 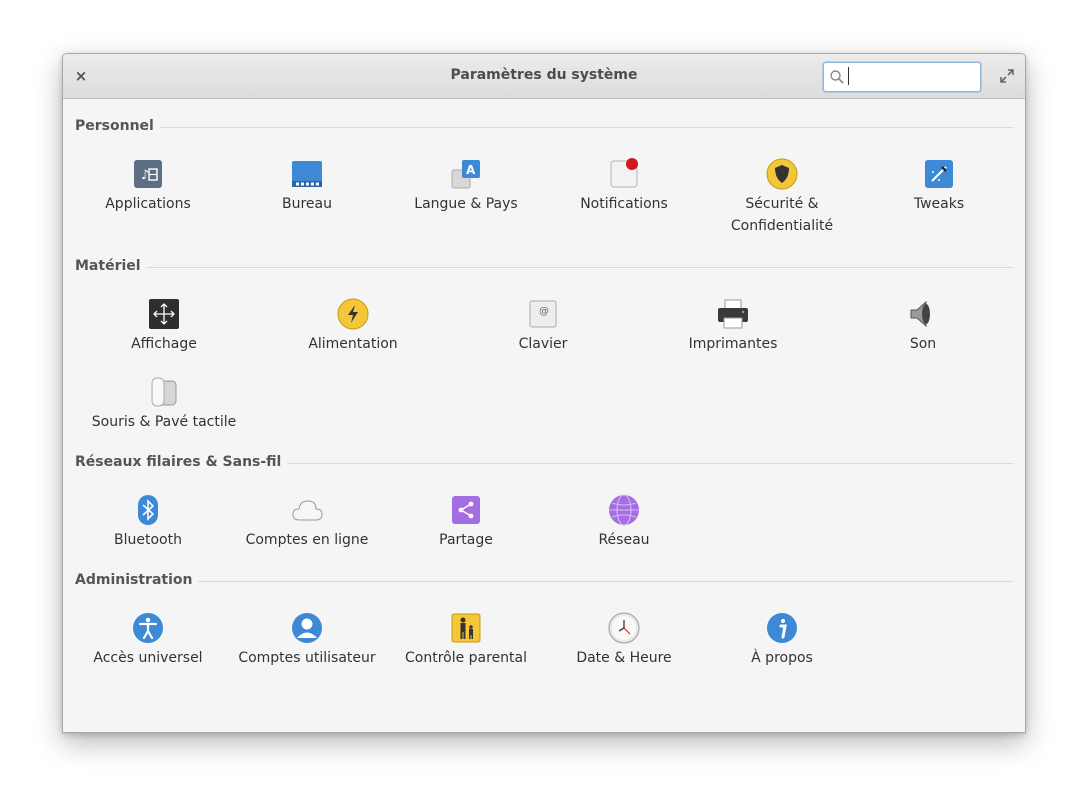 I want to click on mouse-icon, so click(x=164, y=392).